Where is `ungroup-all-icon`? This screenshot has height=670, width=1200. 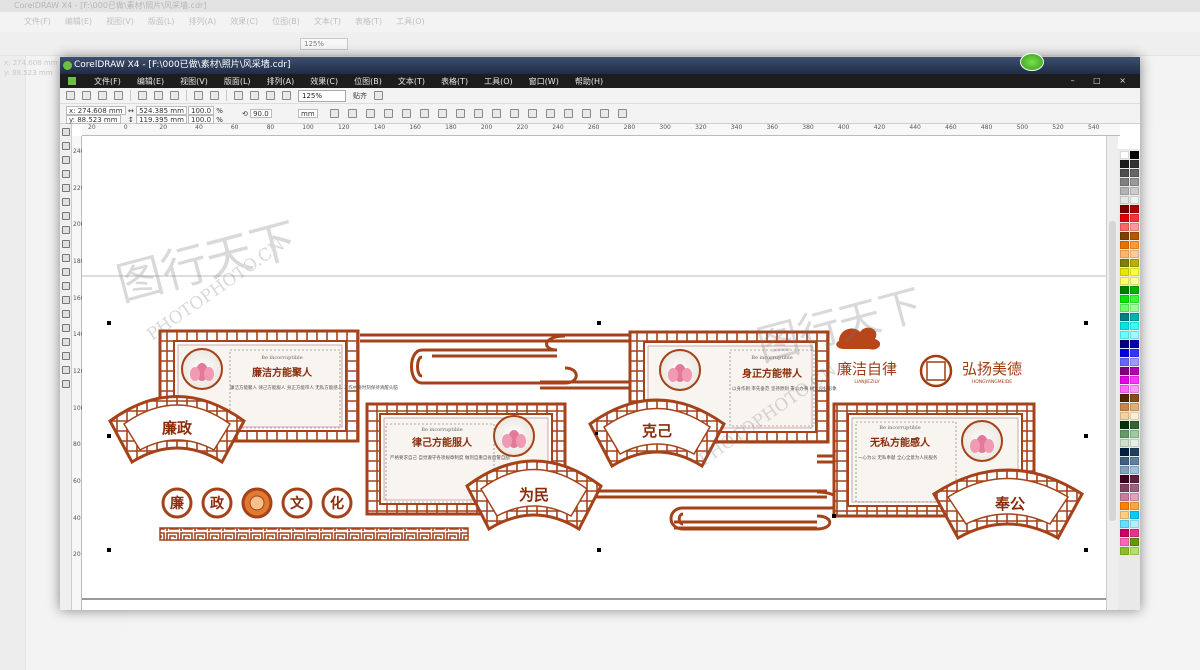
ungroup-all-icon is located at coordinates (406, 113).